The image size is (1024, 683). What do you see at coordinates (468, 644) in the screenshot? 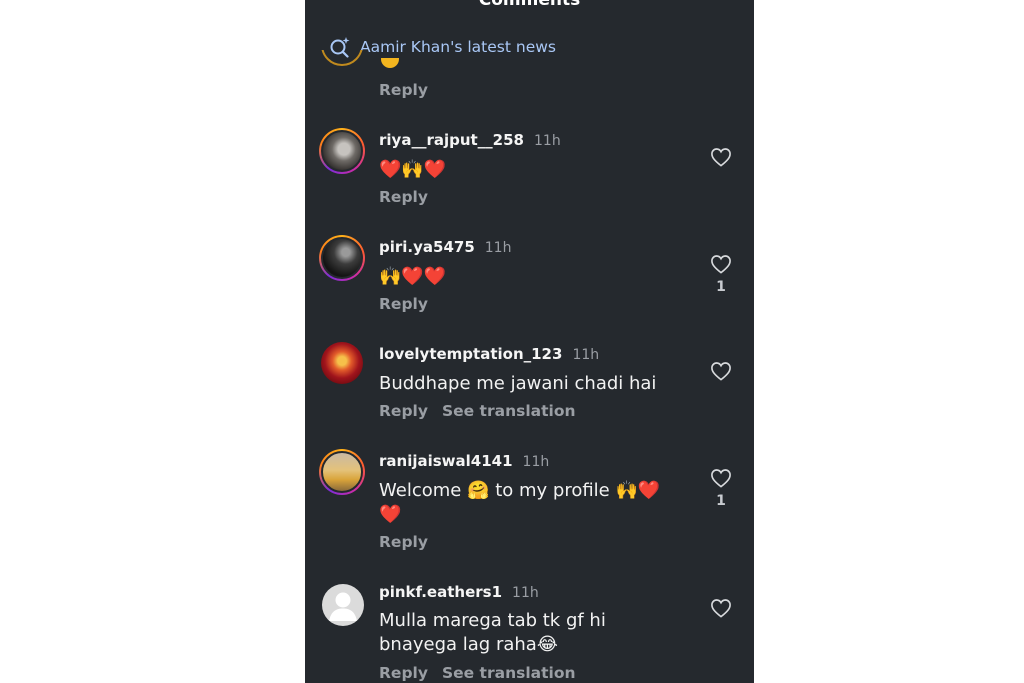
I see `comment-text-line2: bnayega lag raha😂` at bounding box center [468, 644].